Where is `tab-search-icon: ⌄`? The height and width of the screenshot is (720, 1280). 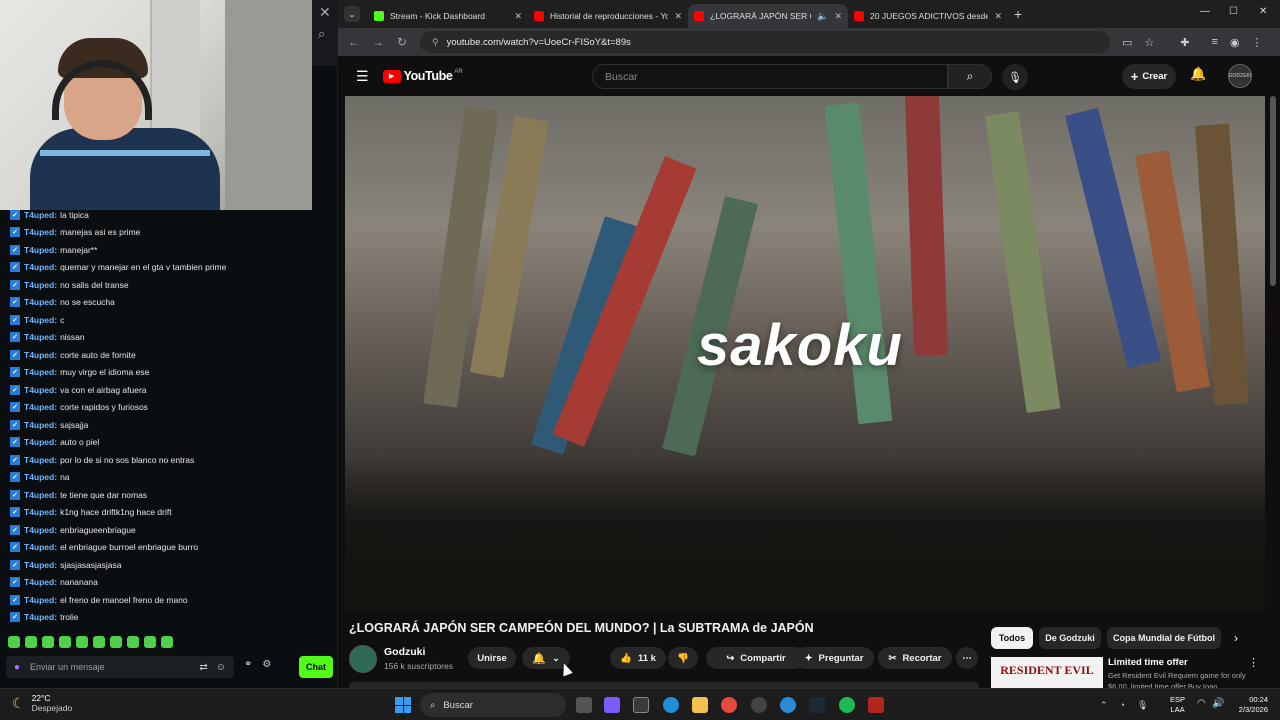
tab-search-icon: ⌄ is located at coordinates (352, 14).